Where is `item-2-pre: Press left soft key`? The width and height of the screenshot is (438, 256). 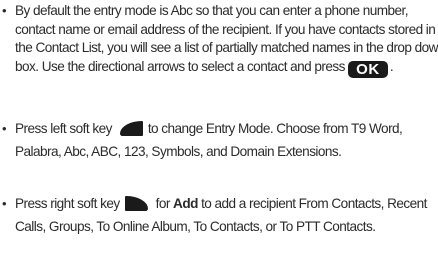 item-2-pre: Press left soft key is located at coordinates (63, 128).